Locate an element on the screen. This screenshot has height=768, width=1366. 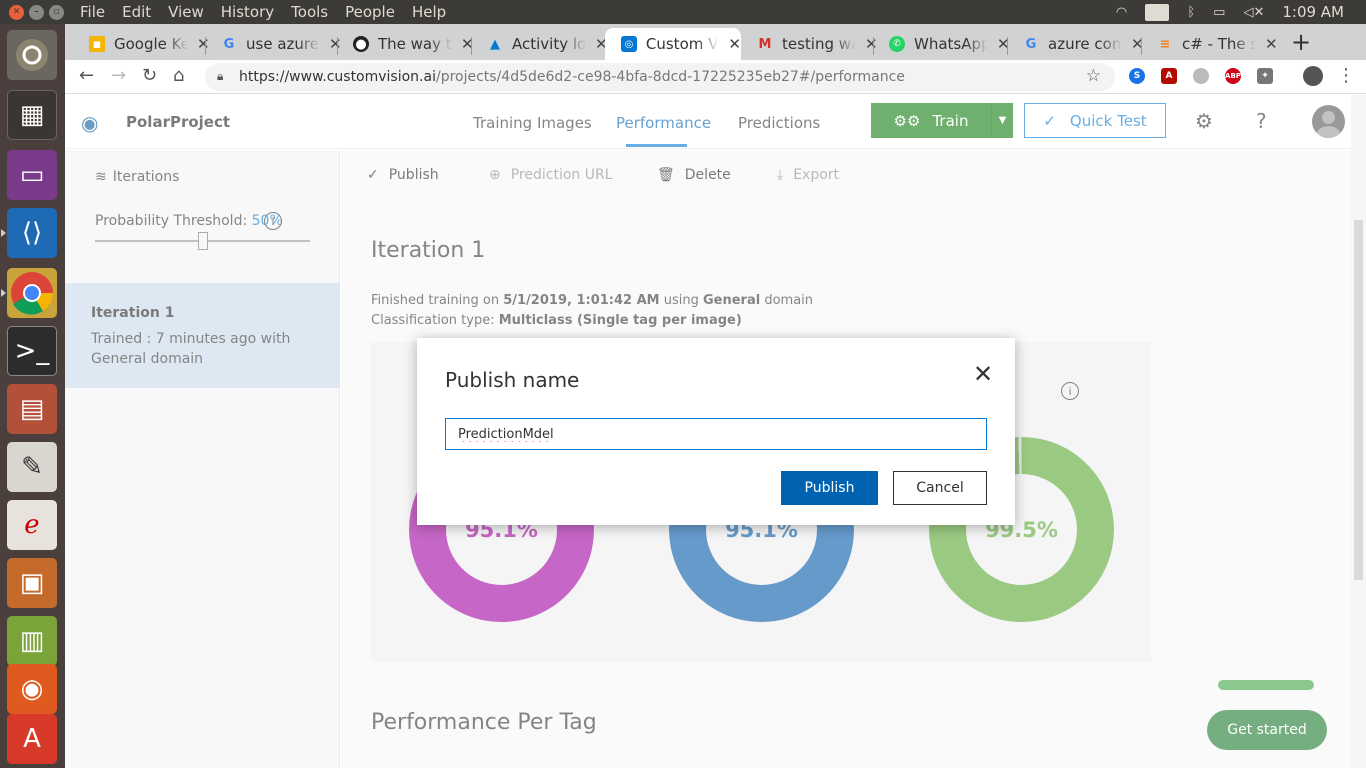
battery-icon: ▭ is located at coordinates (1219, 12).